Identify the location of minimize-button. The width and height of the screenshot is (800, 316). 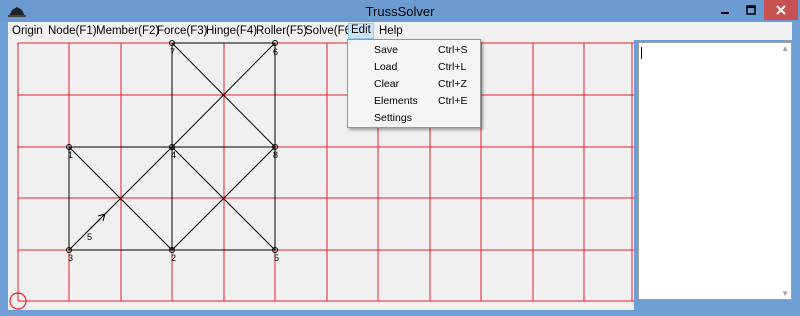
(725, 10).